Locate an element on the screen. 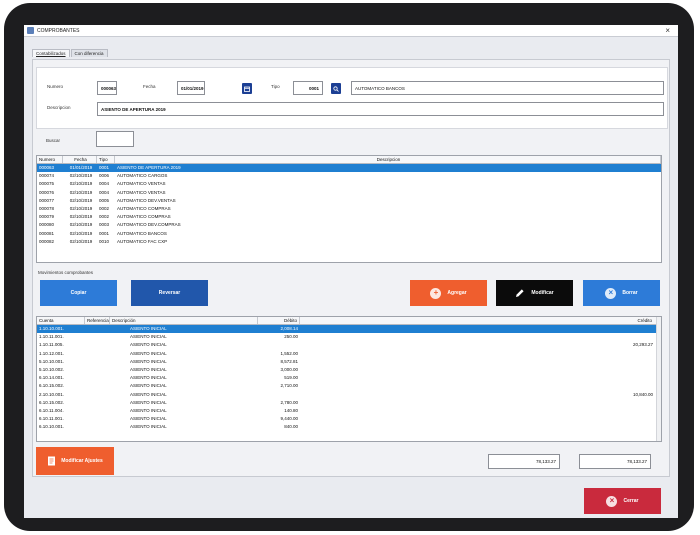  entry-row: 5.10.10.001. ASIENTO INICIAL 8,572.81 is located at coordinates (349, 362).